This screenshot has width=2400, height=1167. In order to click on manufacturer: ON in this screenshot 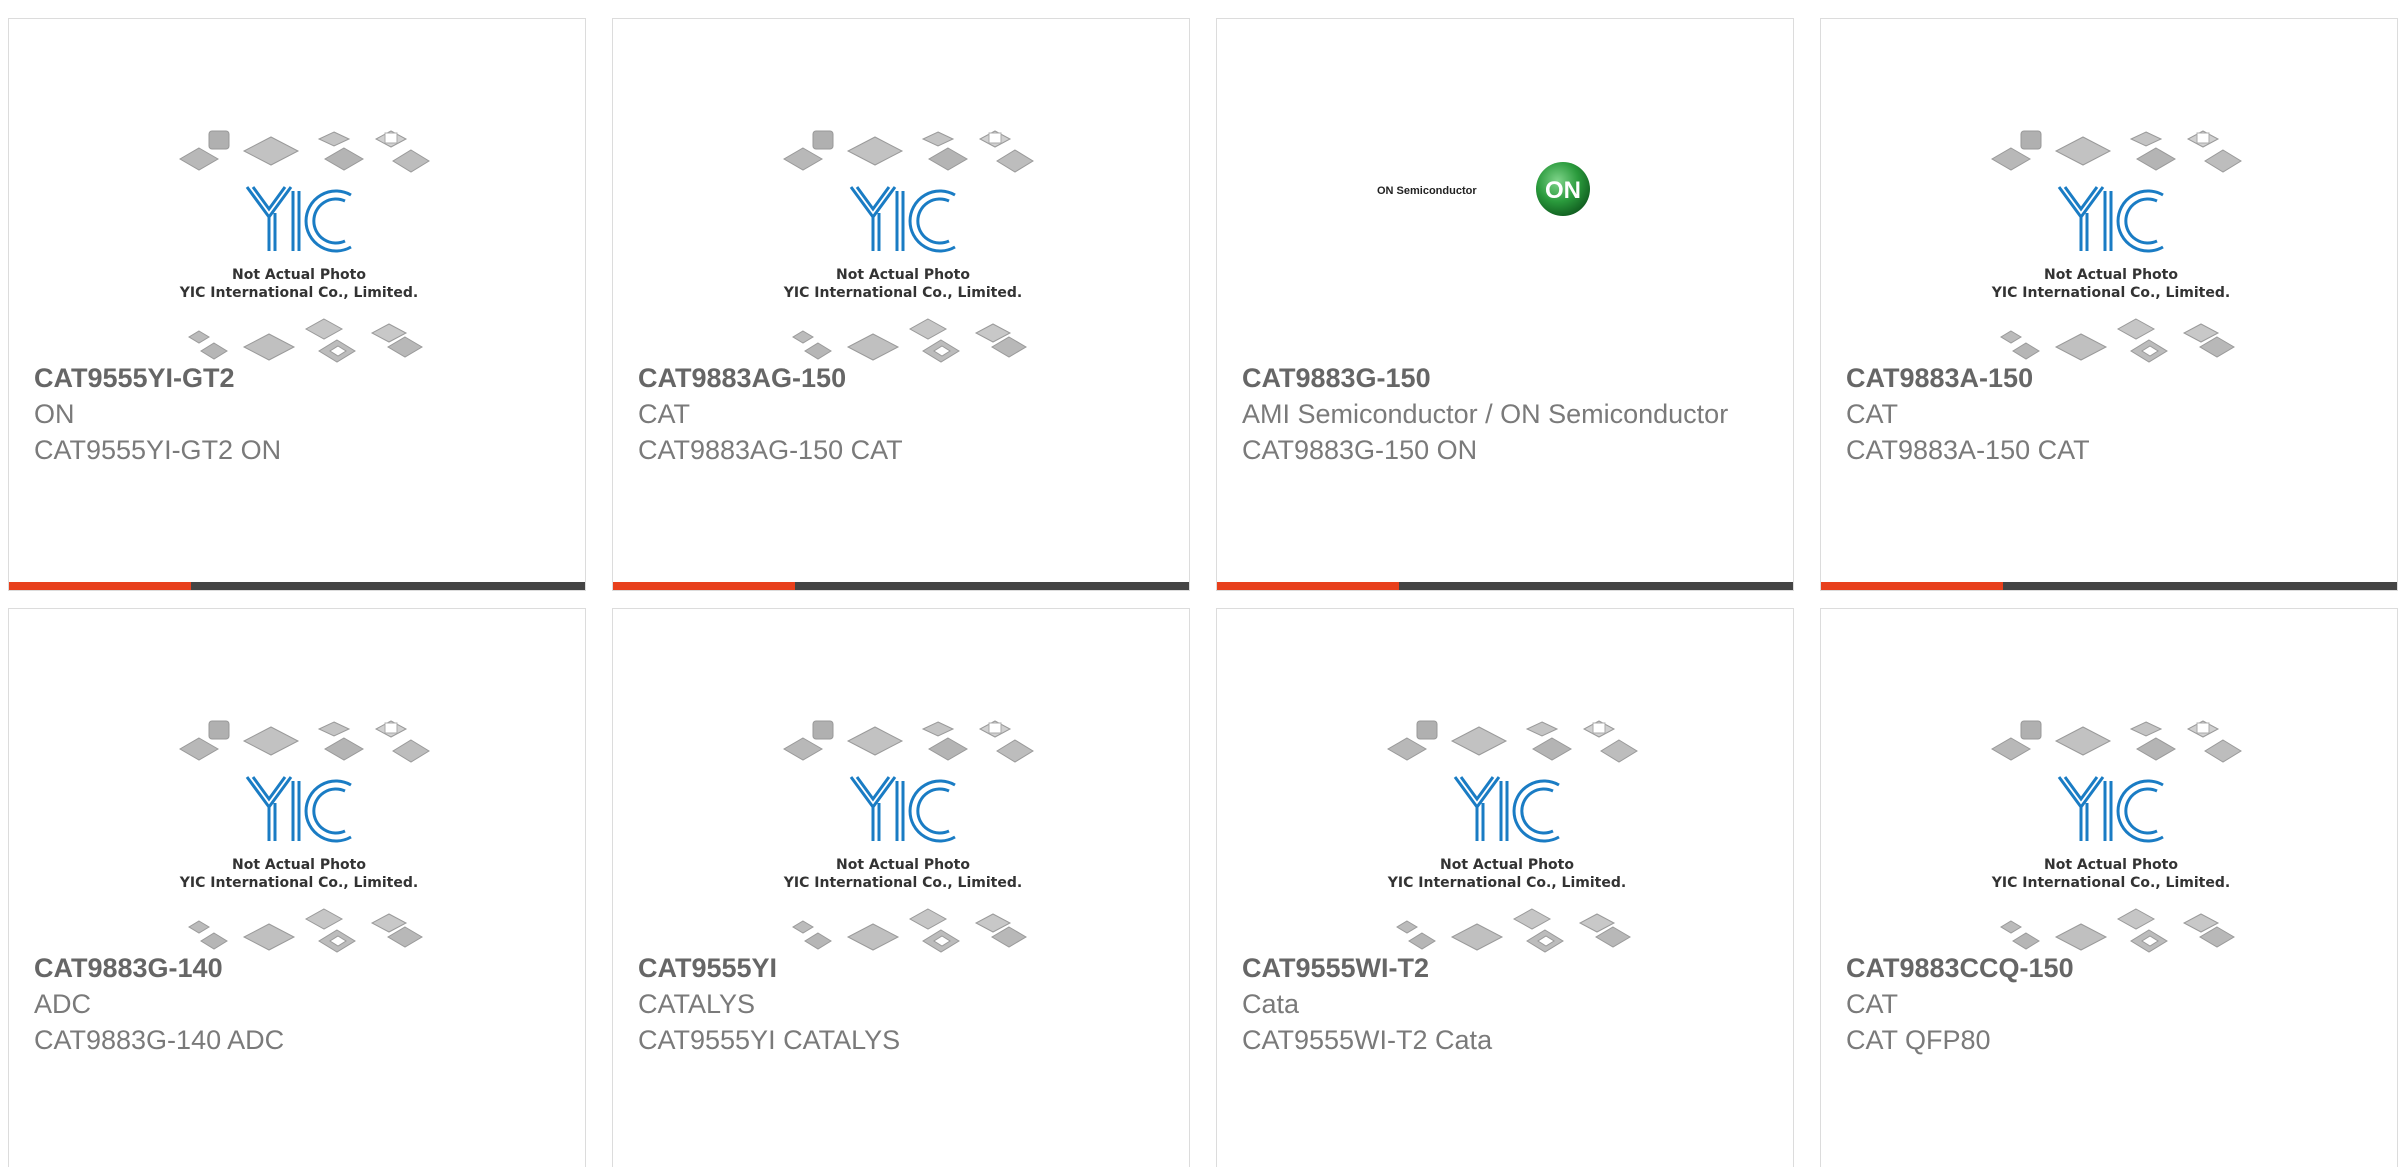, I will do `click(54, 414)`.